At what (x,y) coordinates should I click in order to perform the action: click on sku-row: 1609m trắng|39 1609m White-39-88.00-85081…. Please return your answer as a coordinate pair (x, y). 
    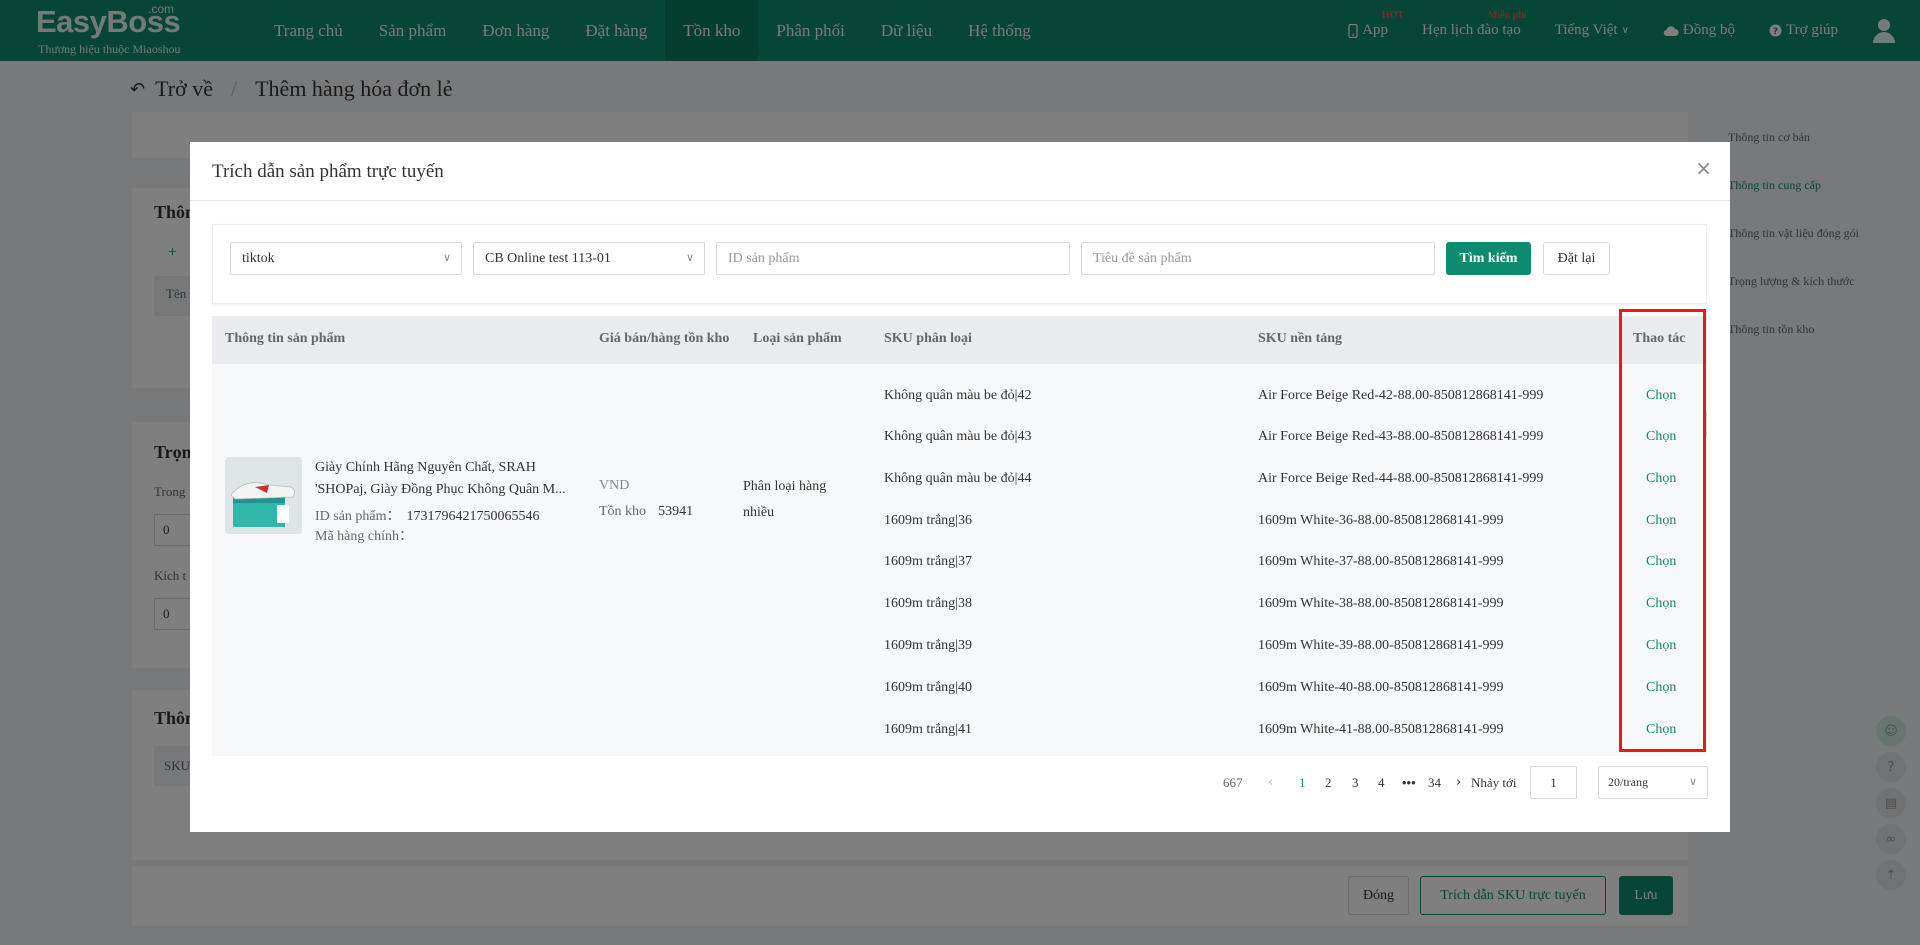
    Looking at the image, I should click on (959, 647).